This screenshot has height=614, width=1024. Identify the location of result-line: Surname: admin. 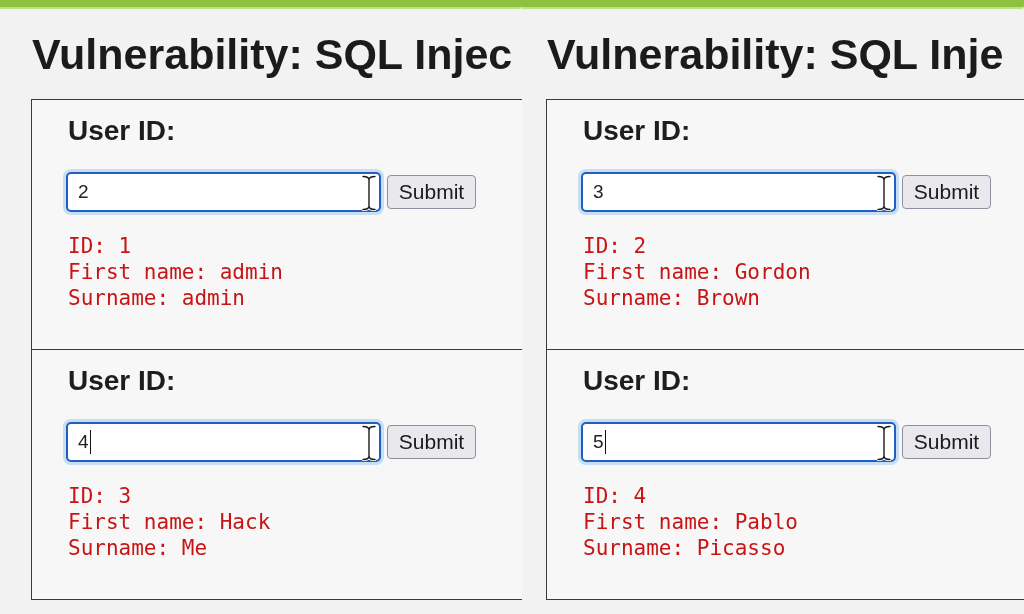
(156, 298).